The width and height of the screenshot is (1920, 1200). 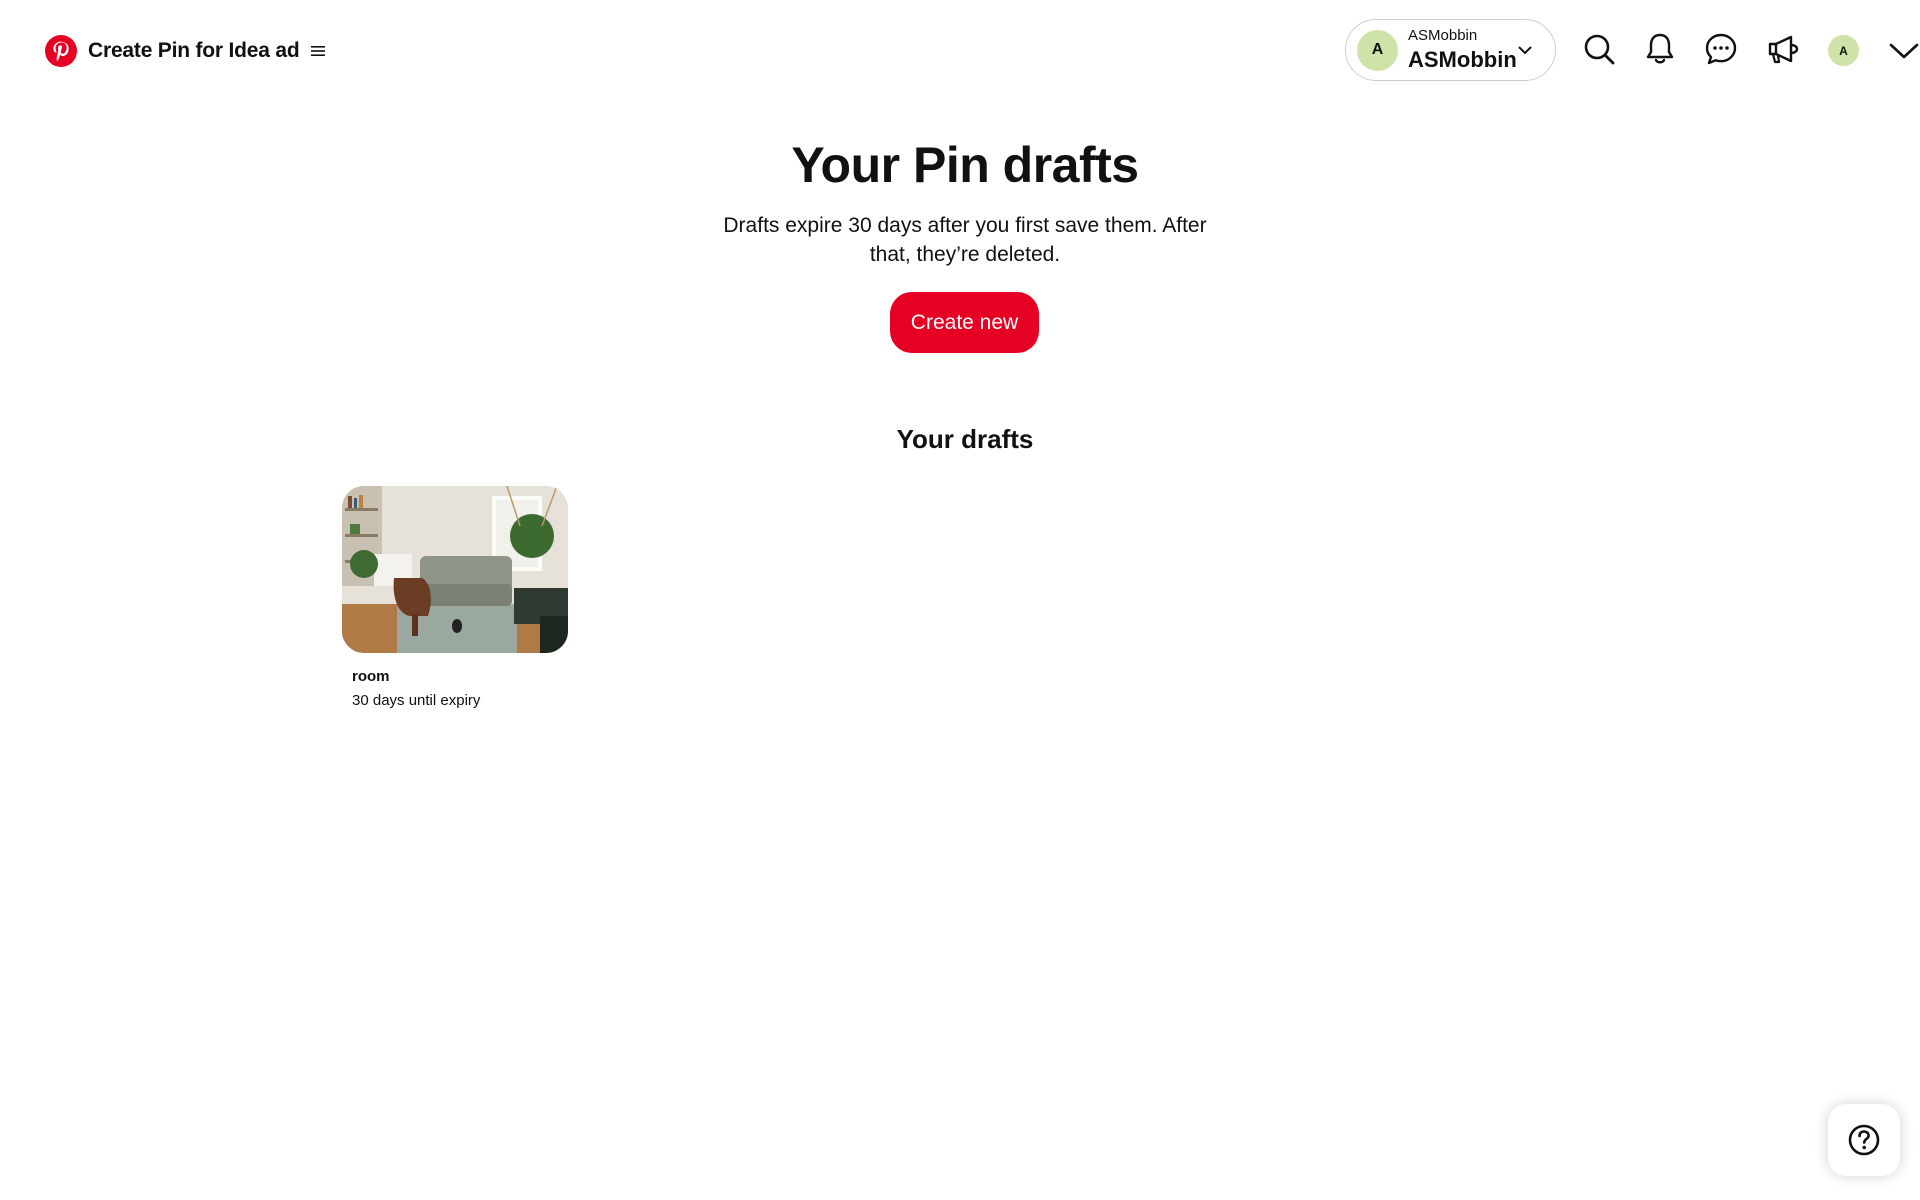 What do you see at coordinates (1783, 49) in the screenshot?
I see `megaphone-icon` at bounding box center [1783, 49].